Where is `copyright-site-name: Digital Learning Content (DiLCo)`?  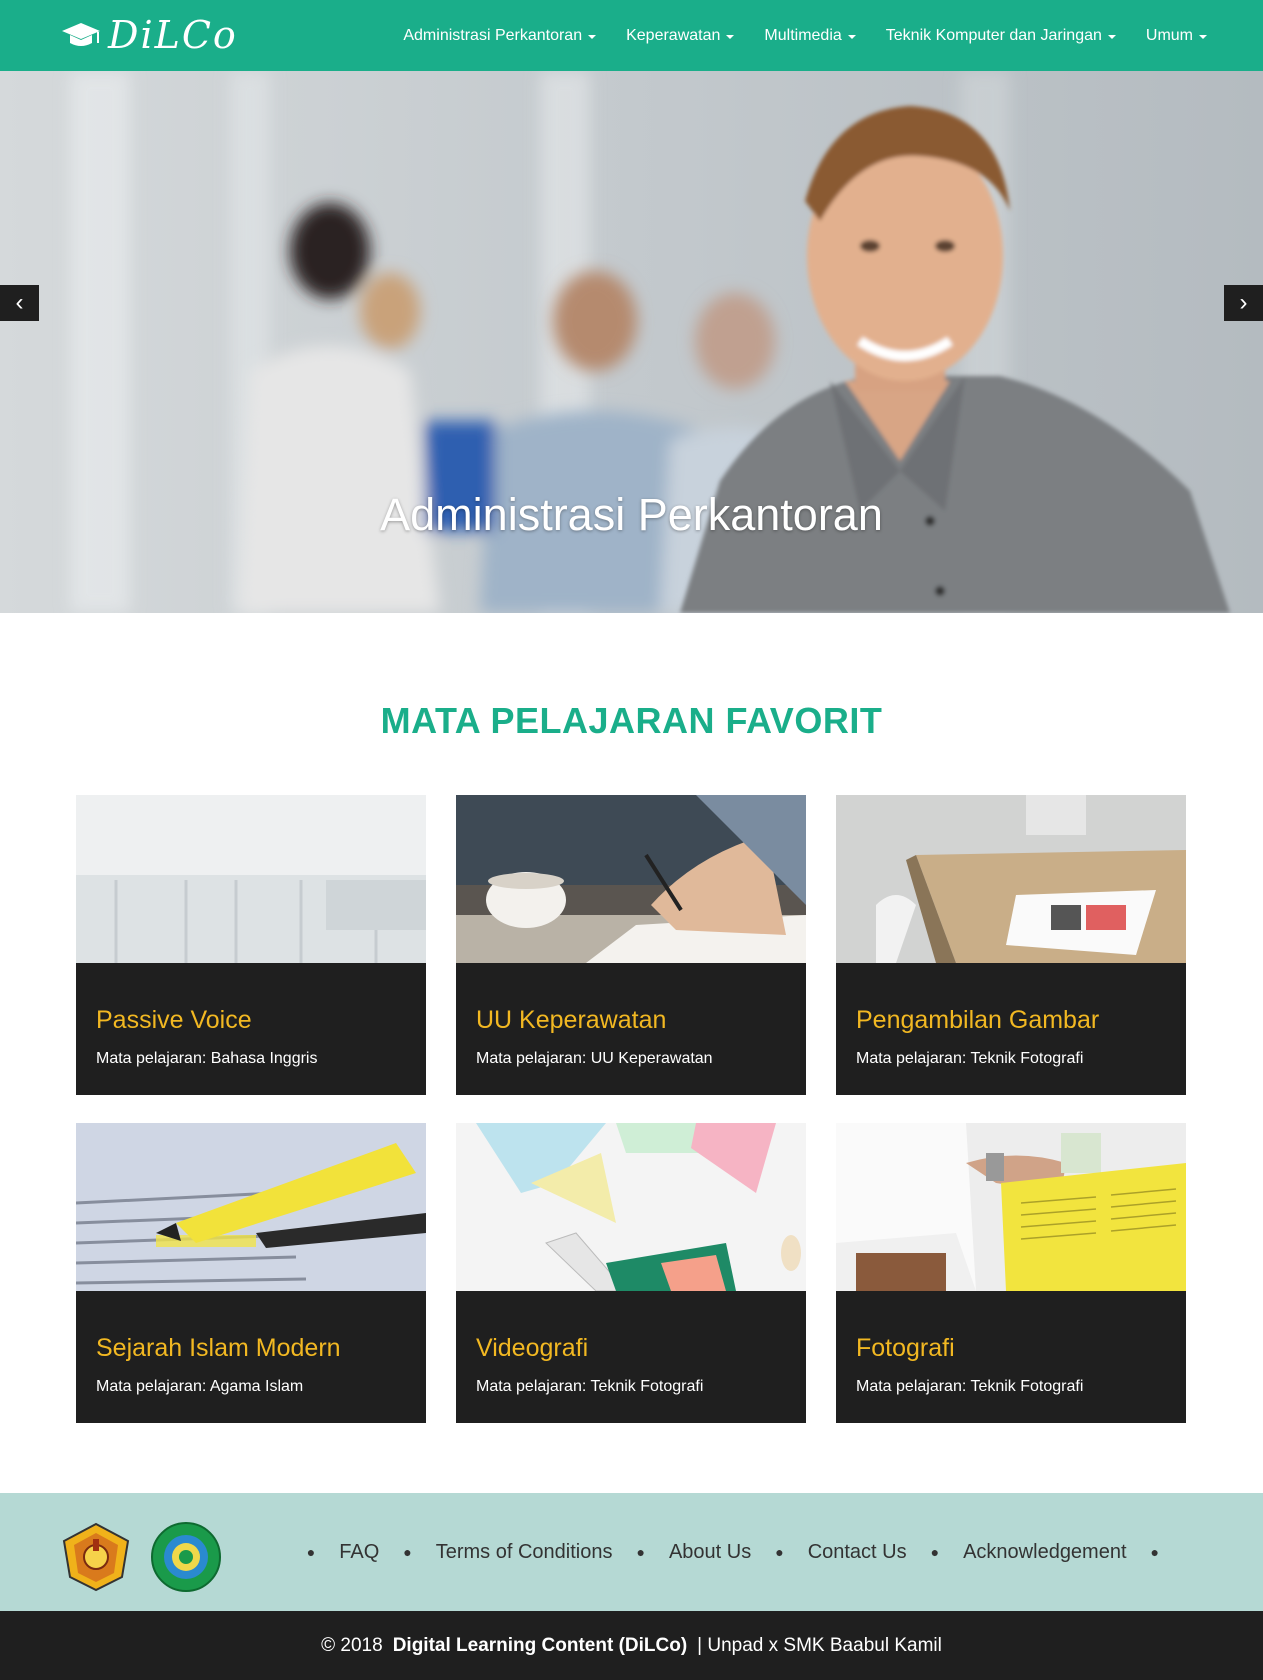
copyright-site-name: Digital Learning Content (DiLCo) is located at coordinates (540, 1645).